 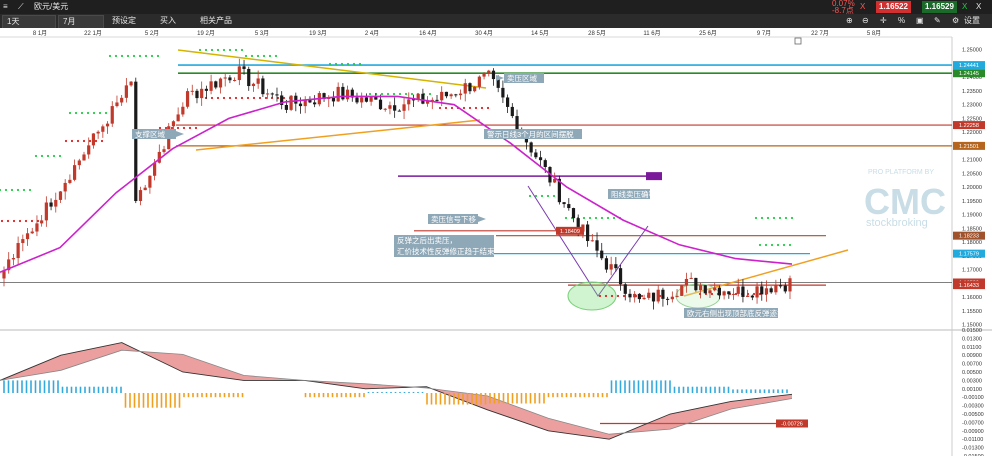 What do you see at coordinates (5, 7) in the screenshot?
I see `menu-icon: ≡` at bounding box center [5, 7].